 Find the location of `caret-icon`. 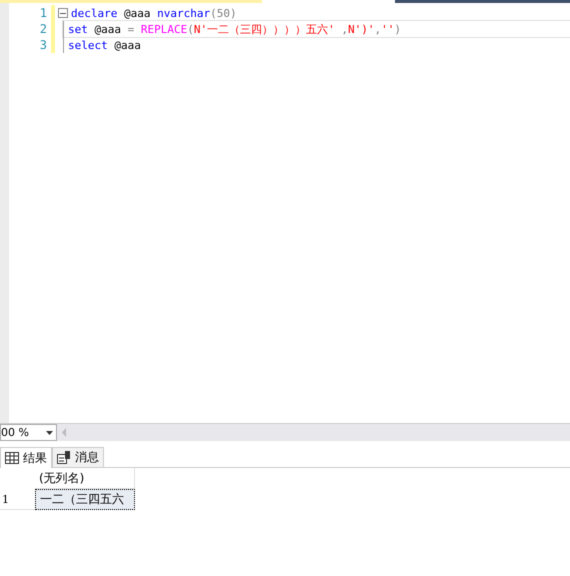

caret-icon is located at coordinates (49, 432).